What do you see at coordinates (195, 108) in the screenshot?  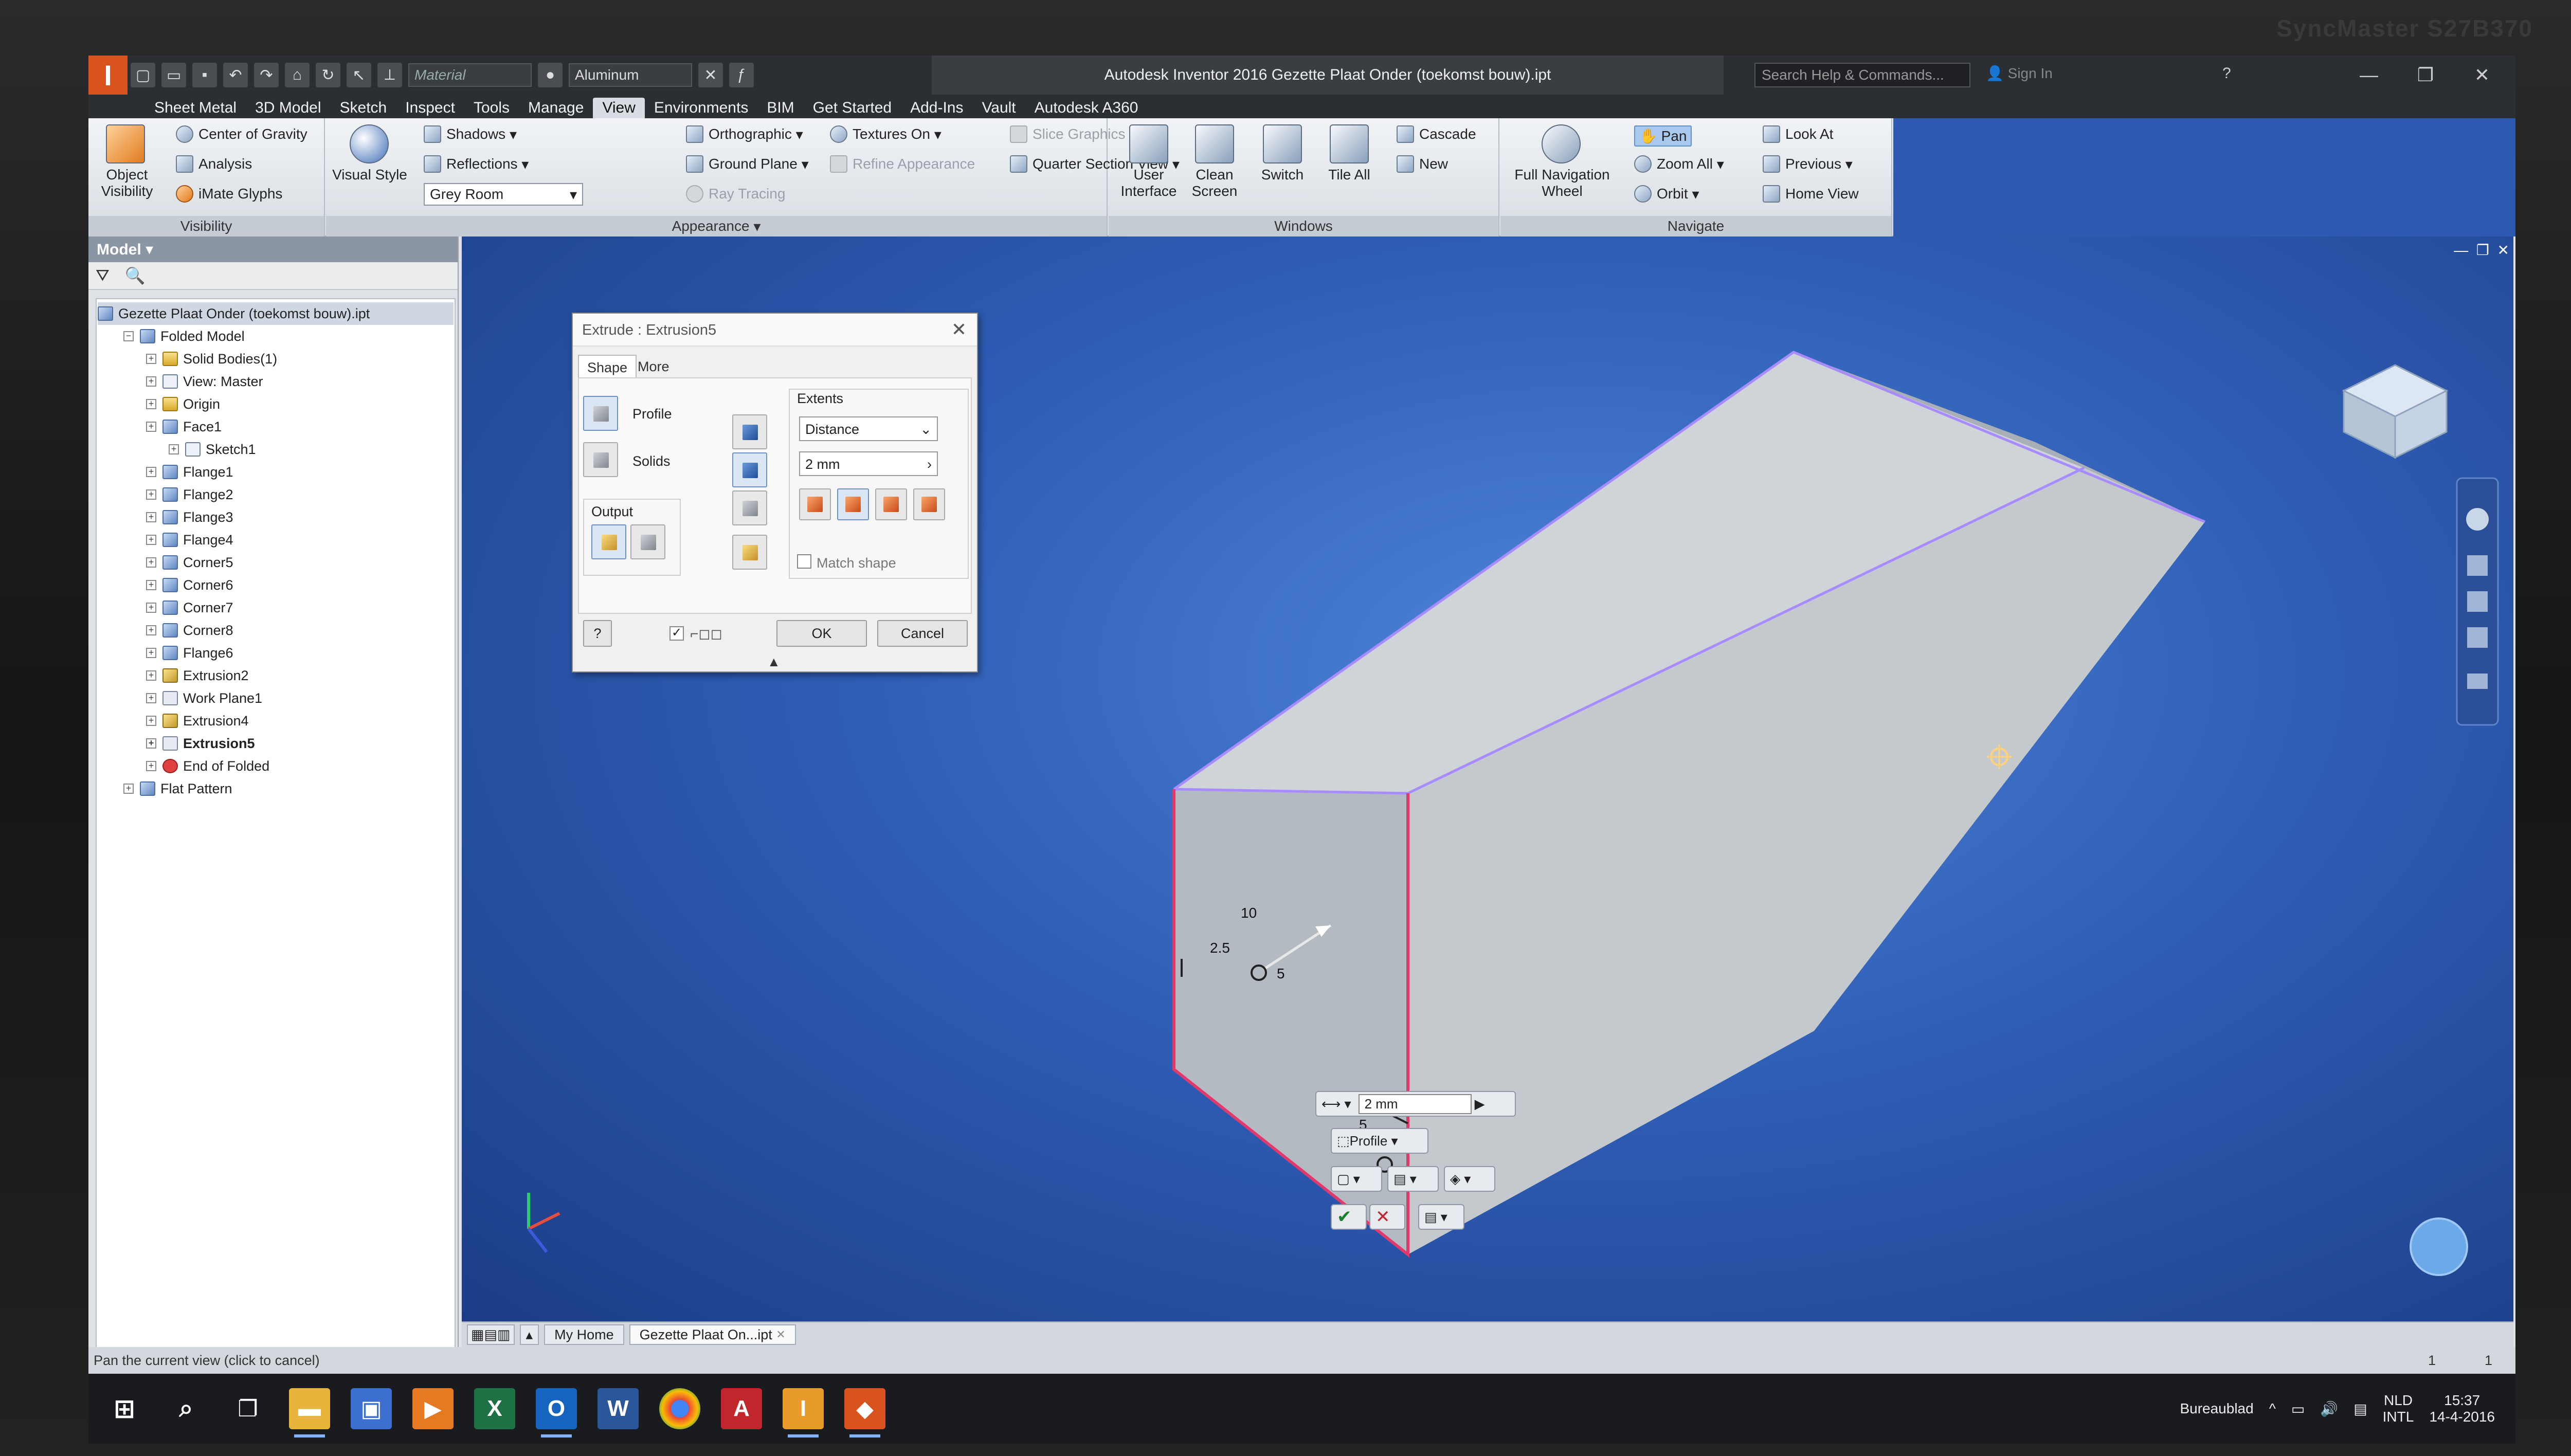 I see `tab-sheet-metal: Sheet Metal` at bounding box center [195, 108].